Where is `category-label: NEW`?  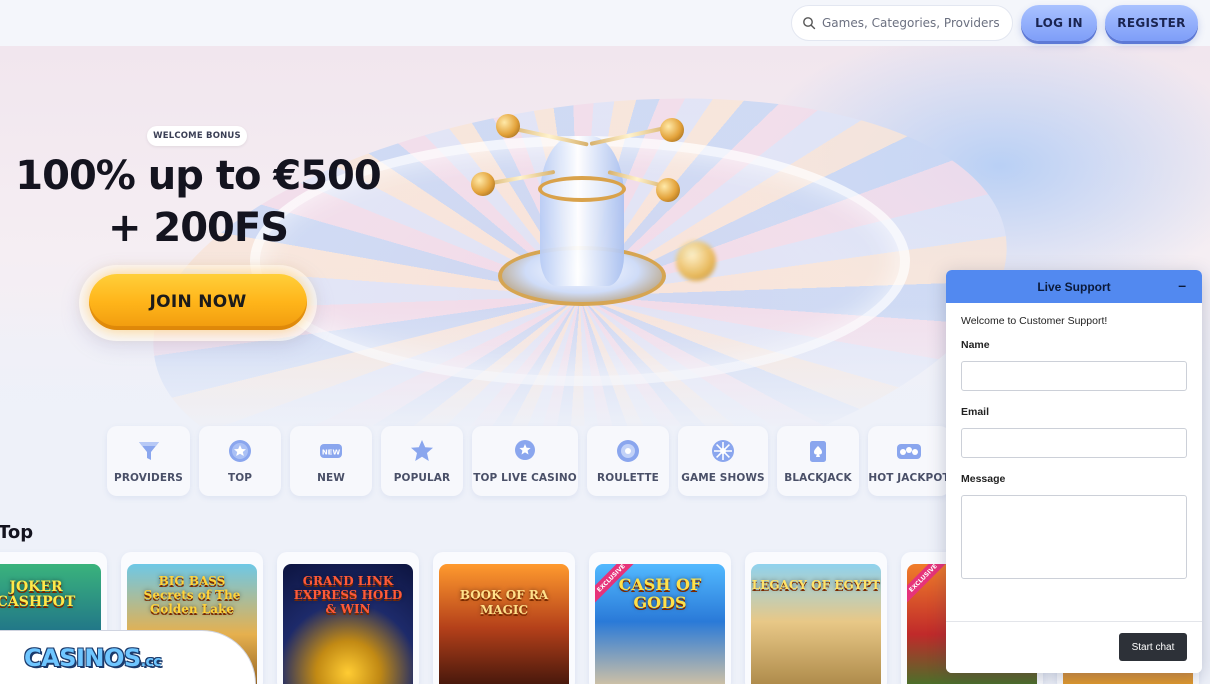
category-label: NEW is located at coordinates (331, 478).